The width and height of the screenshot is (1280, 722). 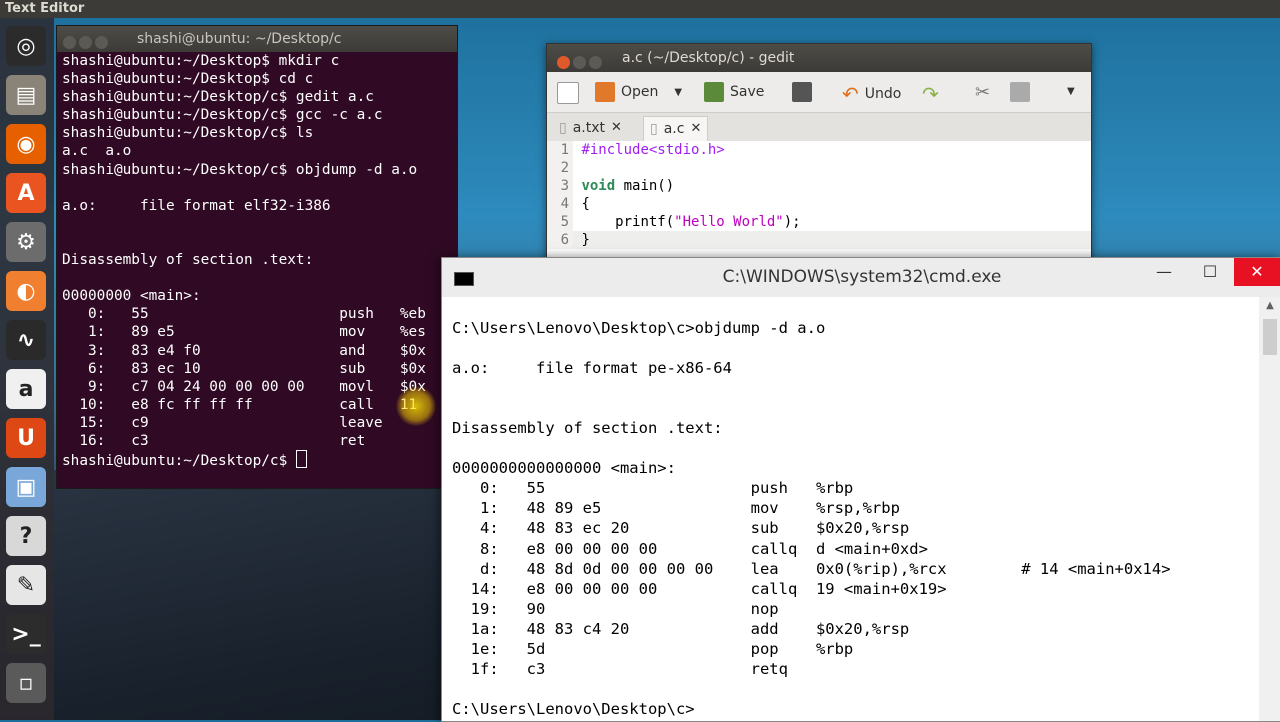 I want to click on undo-button: ↶ Undo, so click(x=871, y=94).